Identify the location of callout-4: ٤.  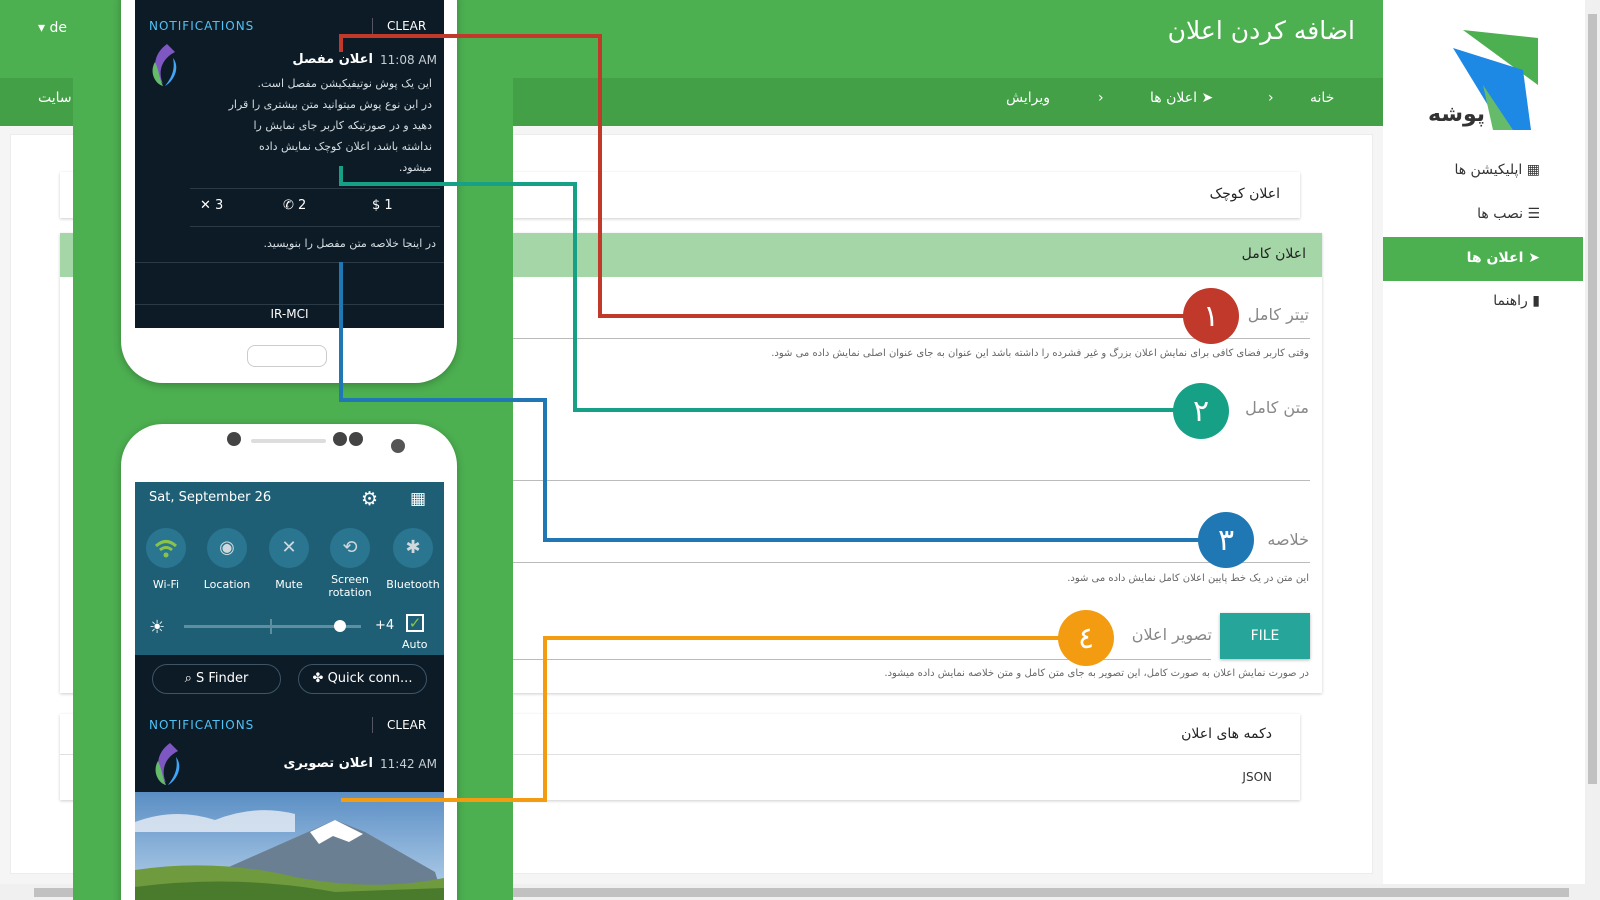
(1086, 638).